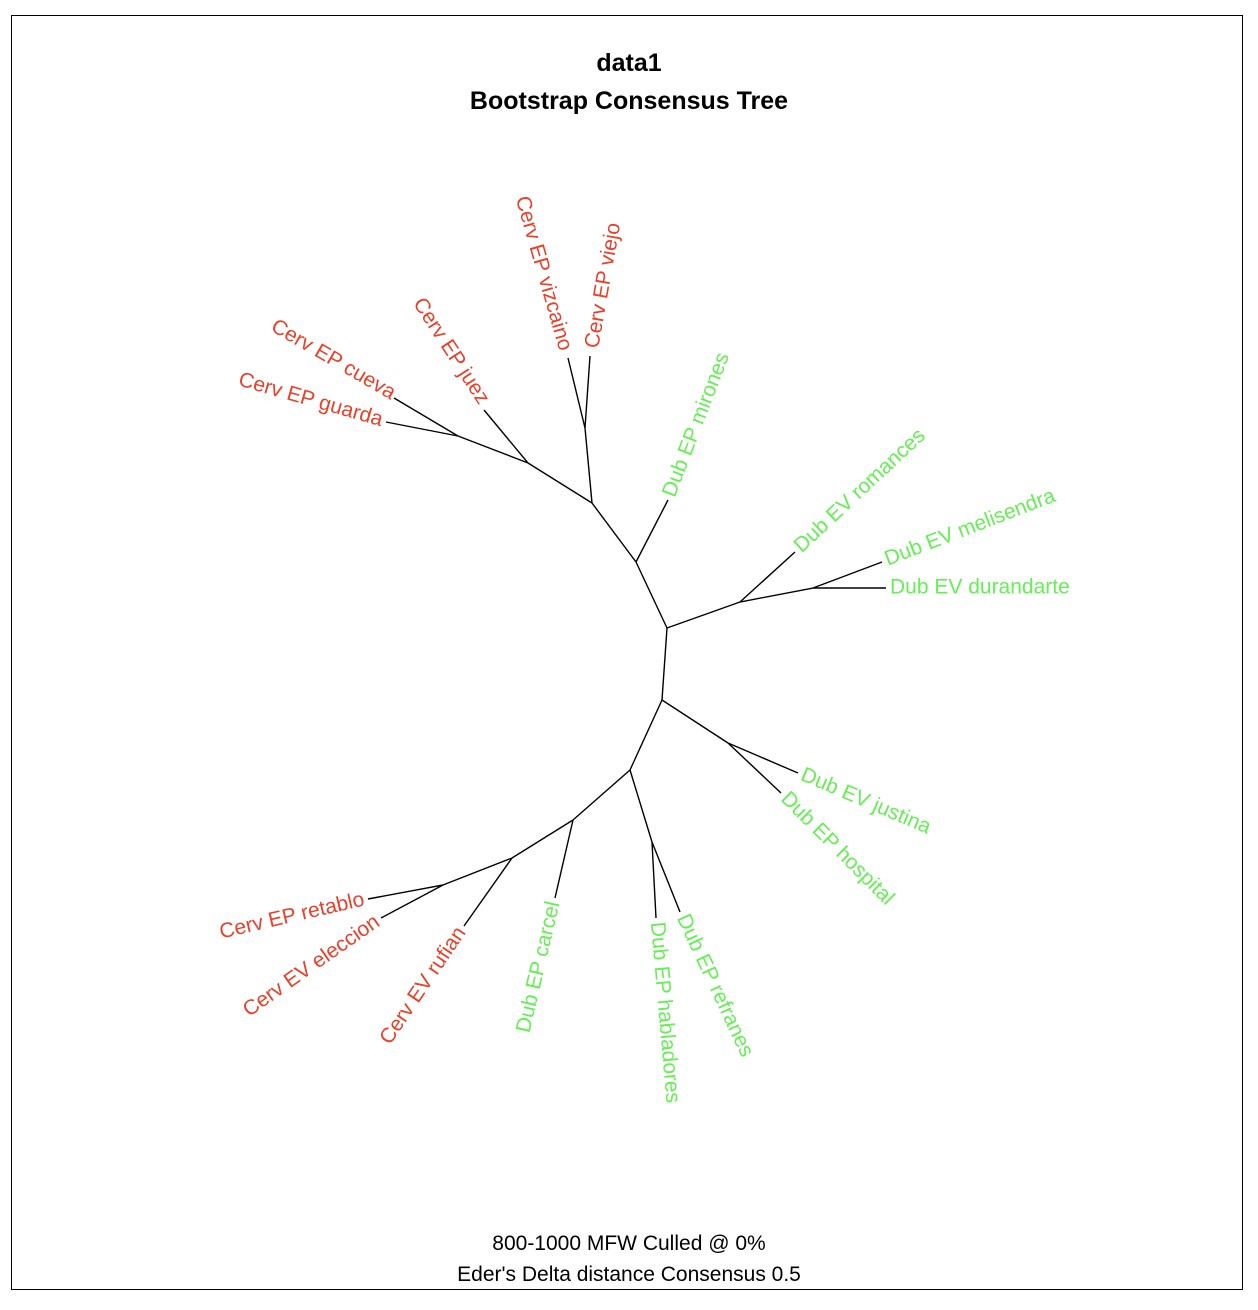  I want to click on leaf-label: Dub EV romances, so click(859, 490).